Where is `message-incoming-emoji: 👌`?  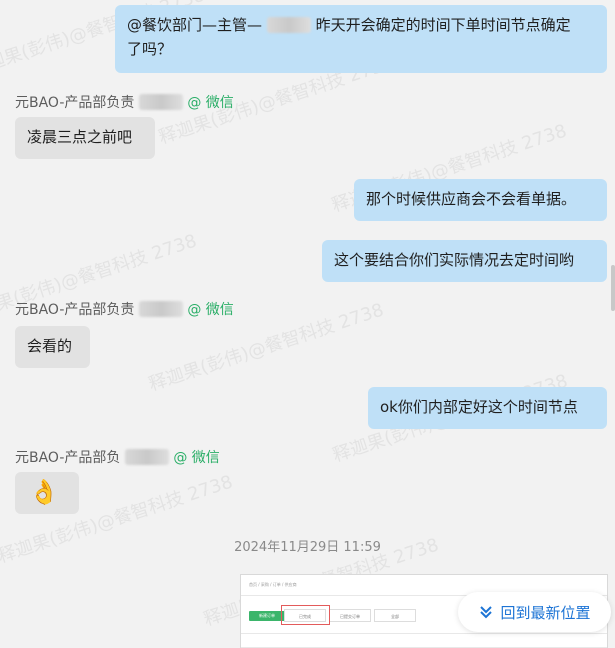
message-incoming-emoji: 👌 is located at coordinates (47, 493).